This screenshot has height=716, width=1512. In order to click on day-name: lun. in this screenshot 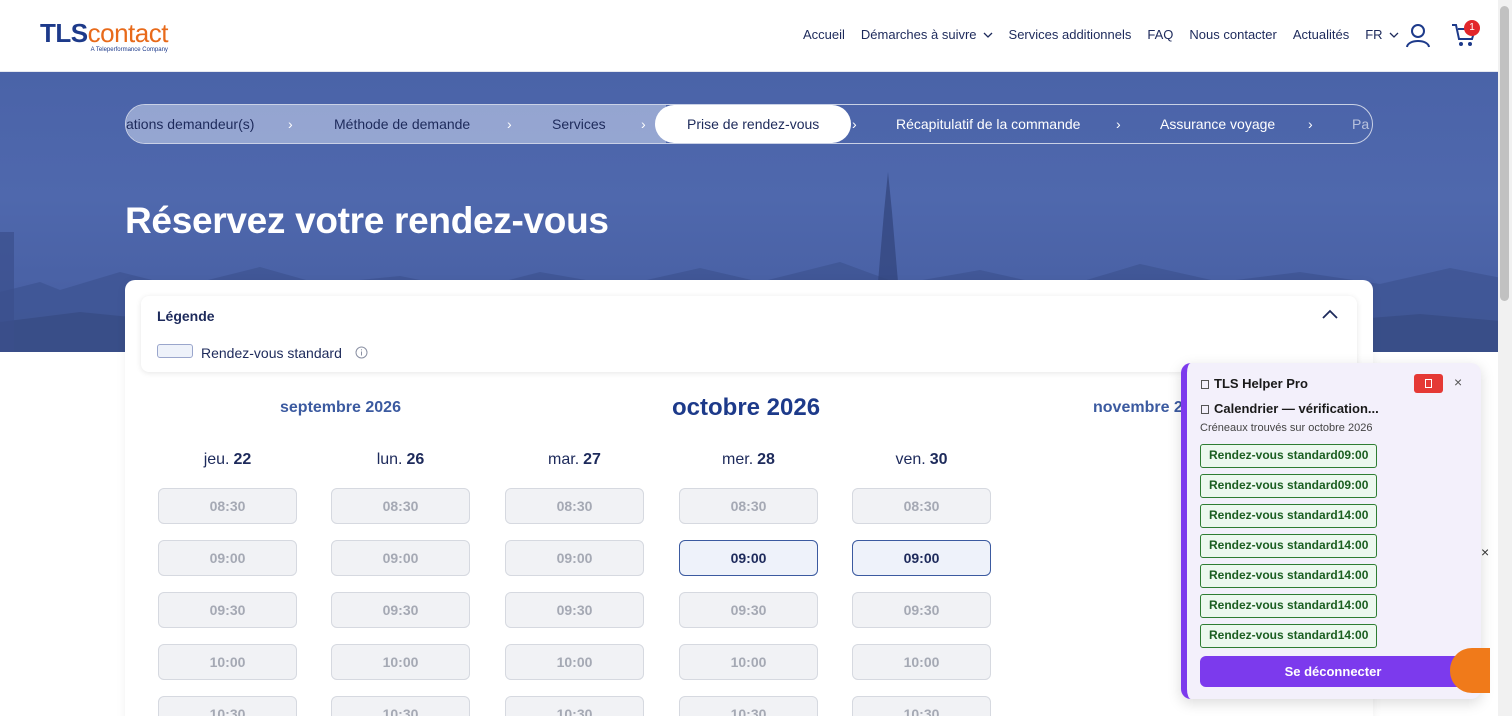, I will do `click(389, 459)`.